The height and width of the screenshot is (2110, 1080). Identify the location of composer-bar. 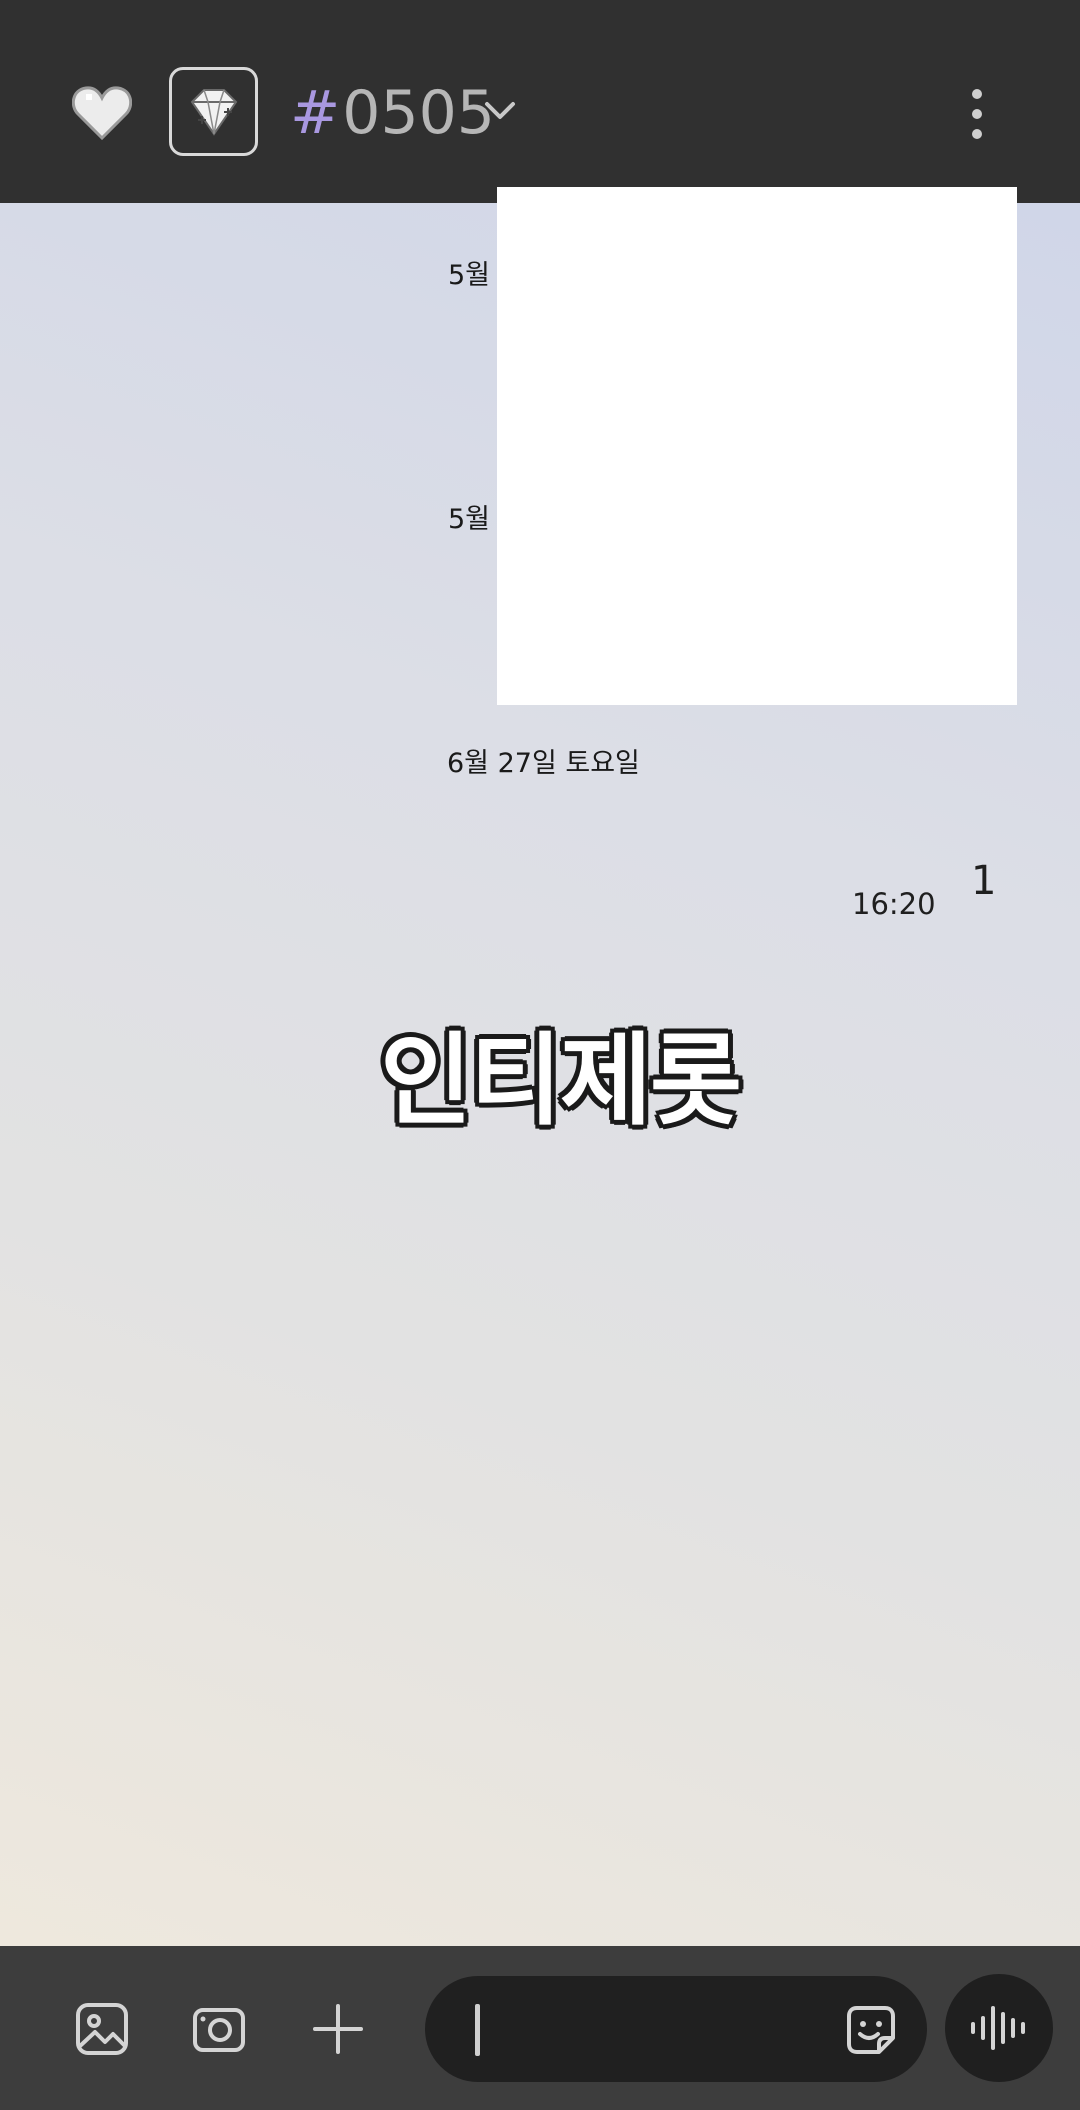
(540, 2028).